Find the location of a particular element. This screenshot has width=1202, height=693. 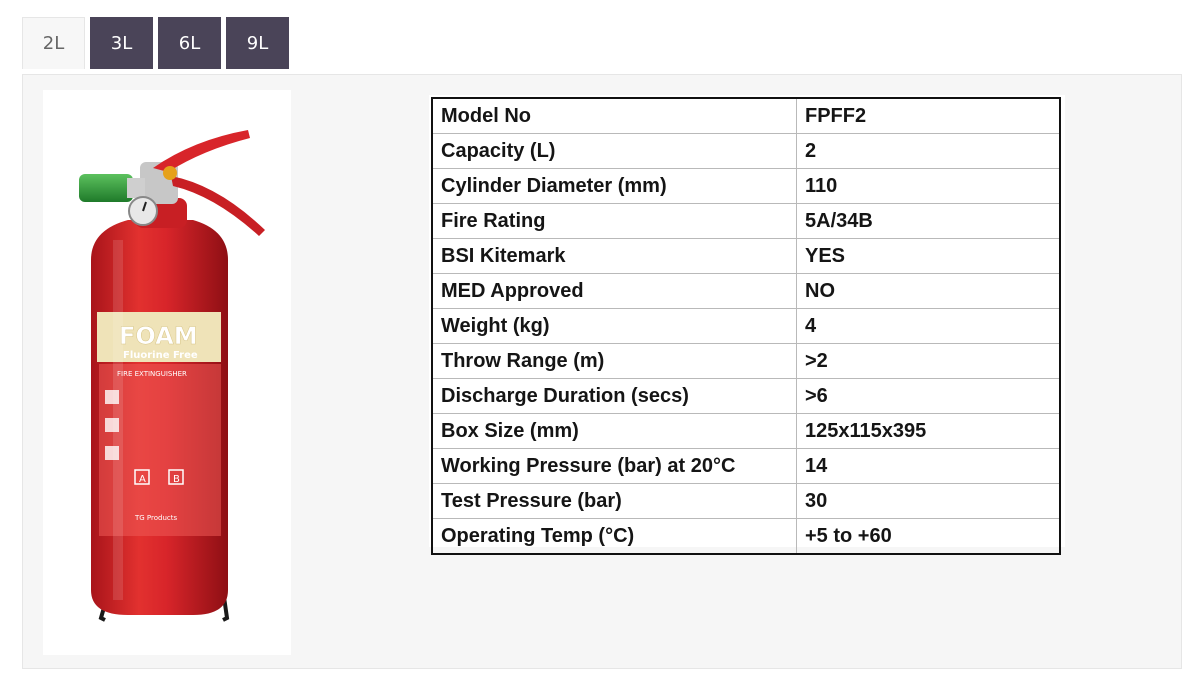

spec-row: Working Pressure (bar) at 20°C 14 is located at coordinates (746, 466).